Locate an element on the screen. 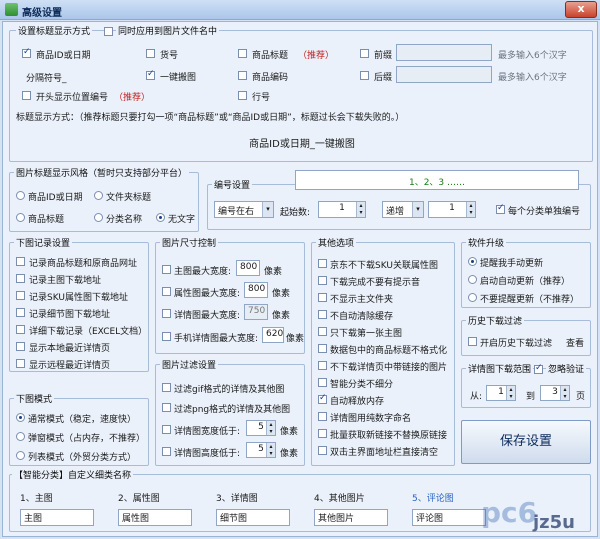  detail-width-checkbox is located at coordinates (166, 313).